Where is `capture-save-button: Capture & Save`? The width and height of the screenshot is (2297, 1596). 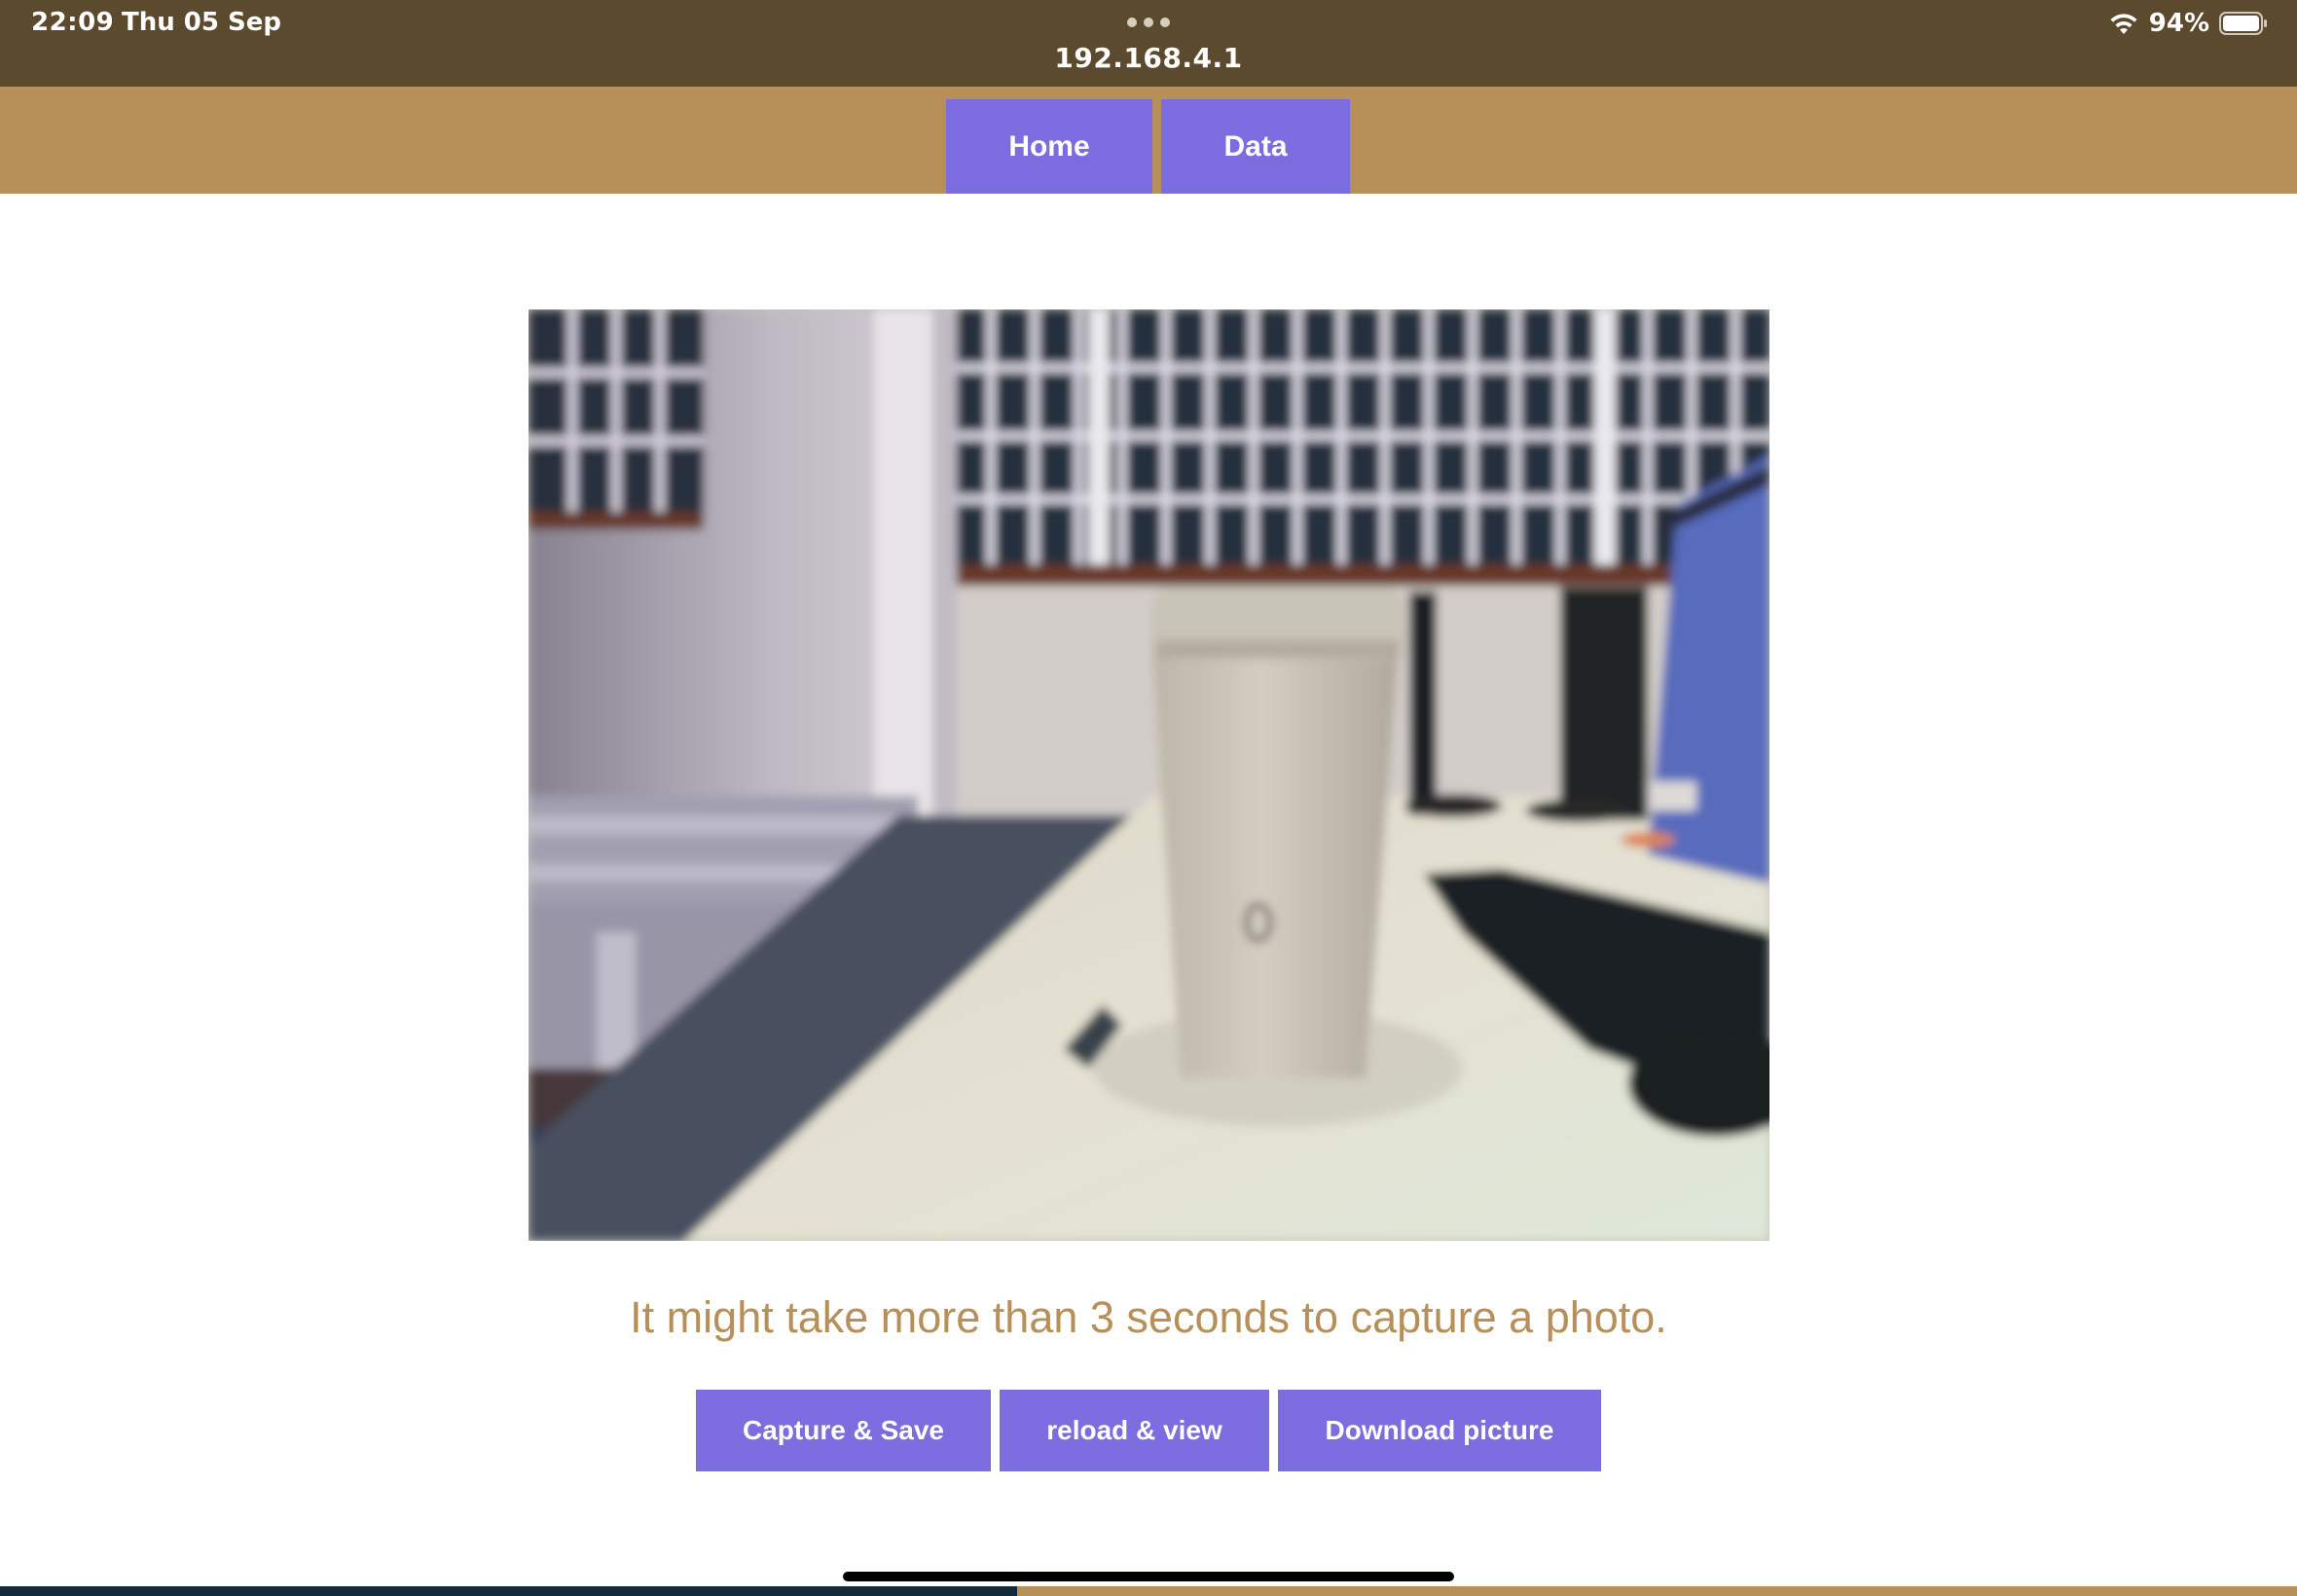
capture-save-button: Capture & Save is located at coordinates (843, 1430).